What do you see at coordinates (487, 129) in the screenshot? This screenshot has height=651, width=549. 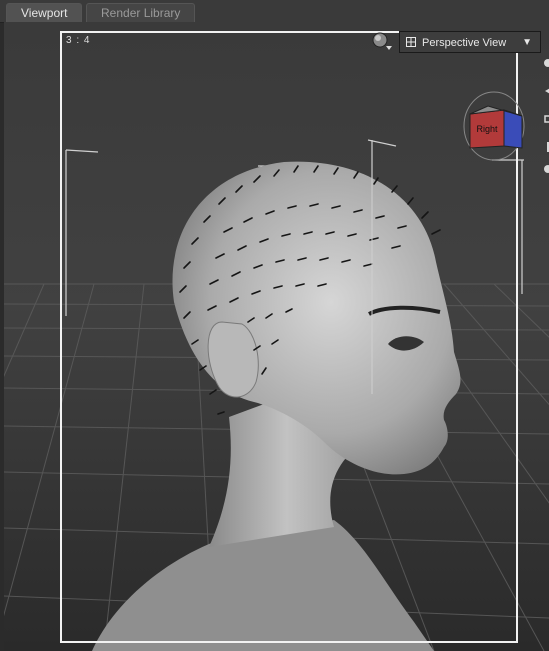 I see `nav-cube-face-label: Right` at bounding box center [487, 129].